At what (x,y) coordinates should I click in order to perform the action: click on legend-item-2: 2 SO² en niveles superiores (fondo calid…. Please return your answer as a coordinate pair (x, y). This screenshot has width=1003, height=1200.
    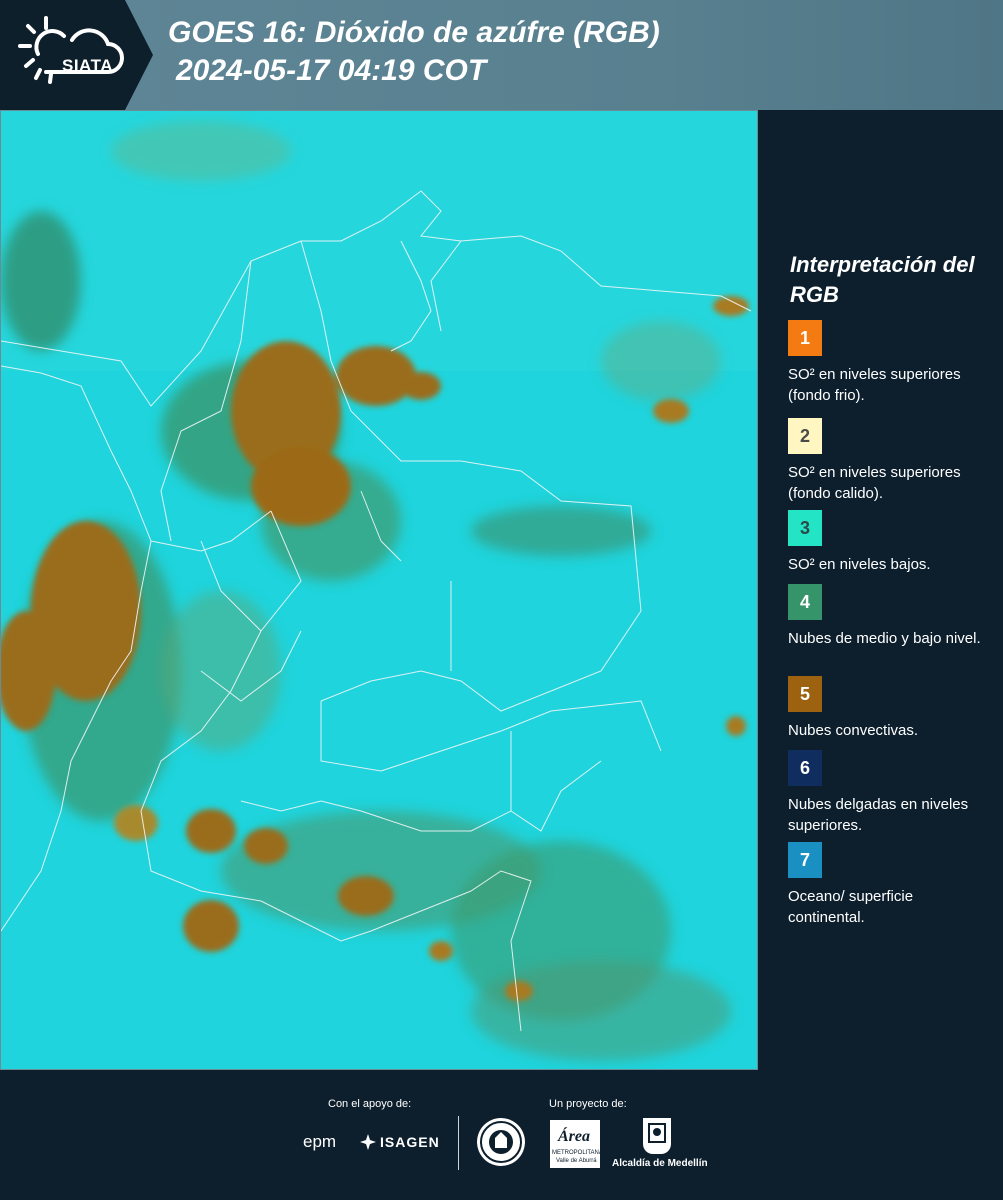
    Looking at the image, I should click on (888, 461).